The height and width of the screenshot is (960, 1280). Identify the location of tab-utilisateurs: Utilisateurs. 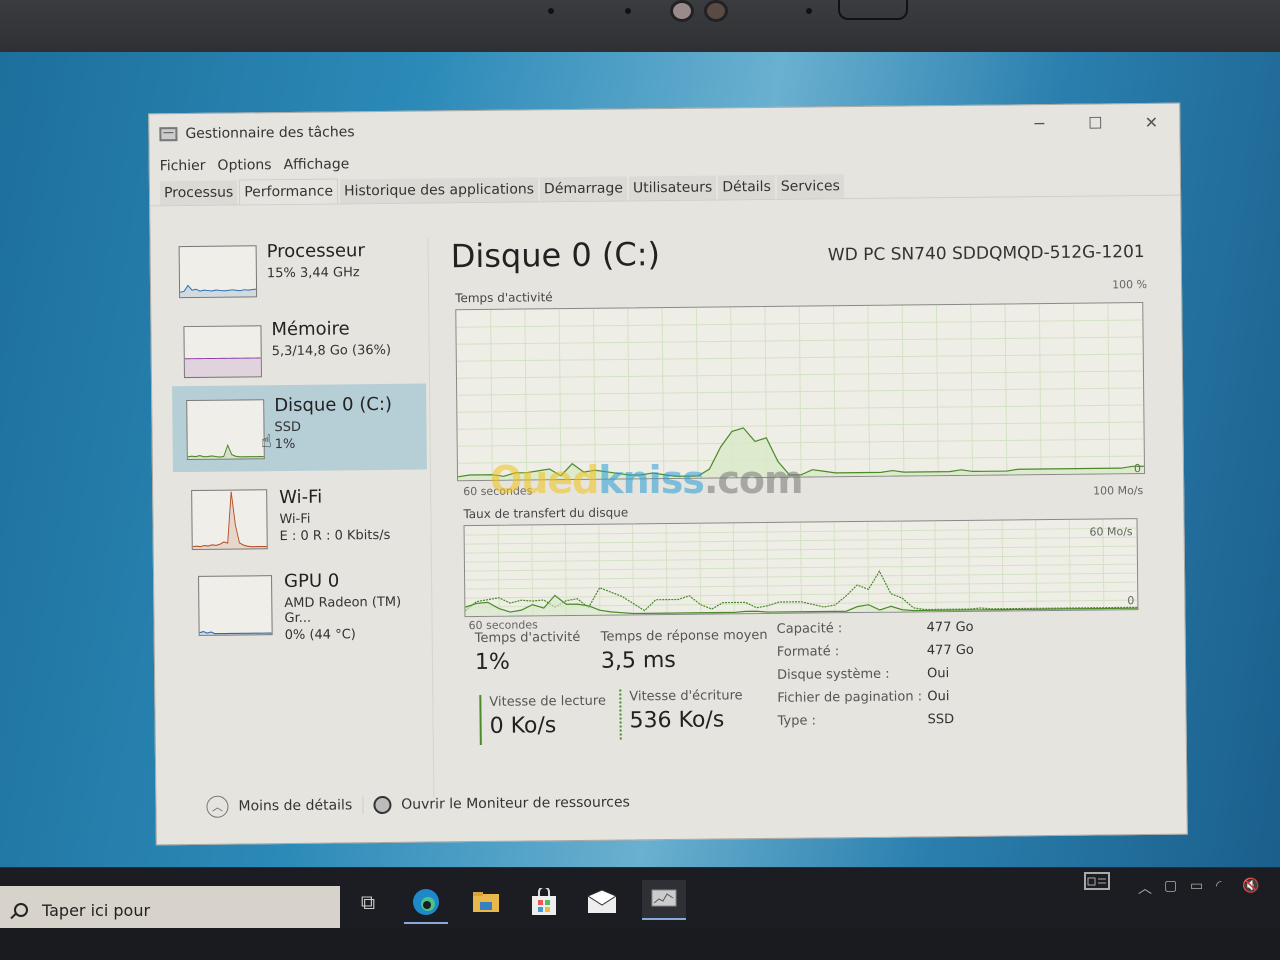
(672, 188).